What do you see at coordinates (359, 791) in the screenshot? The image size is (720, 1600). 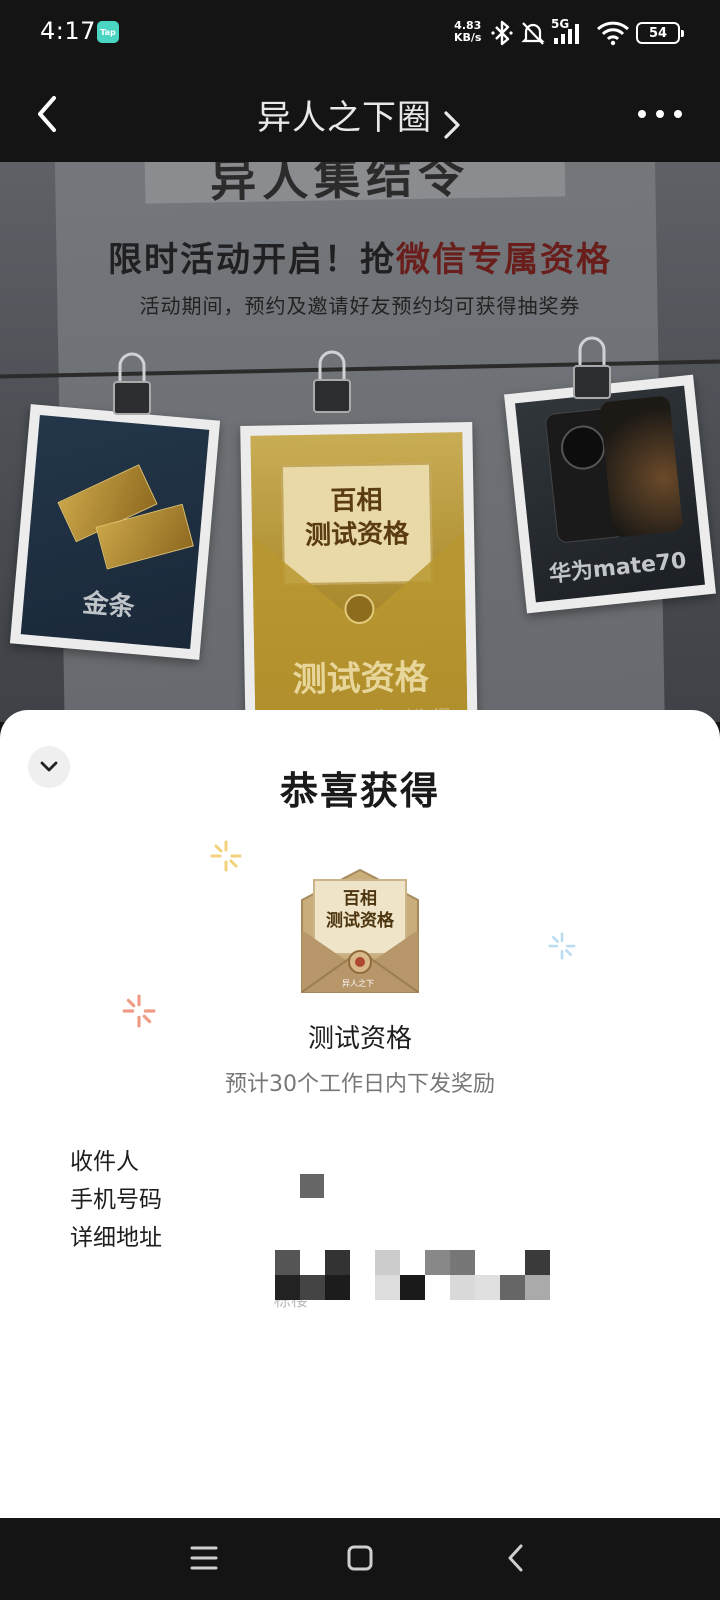 I see `sheet-title: 恭喜获得` at bounding box center [359, 791].